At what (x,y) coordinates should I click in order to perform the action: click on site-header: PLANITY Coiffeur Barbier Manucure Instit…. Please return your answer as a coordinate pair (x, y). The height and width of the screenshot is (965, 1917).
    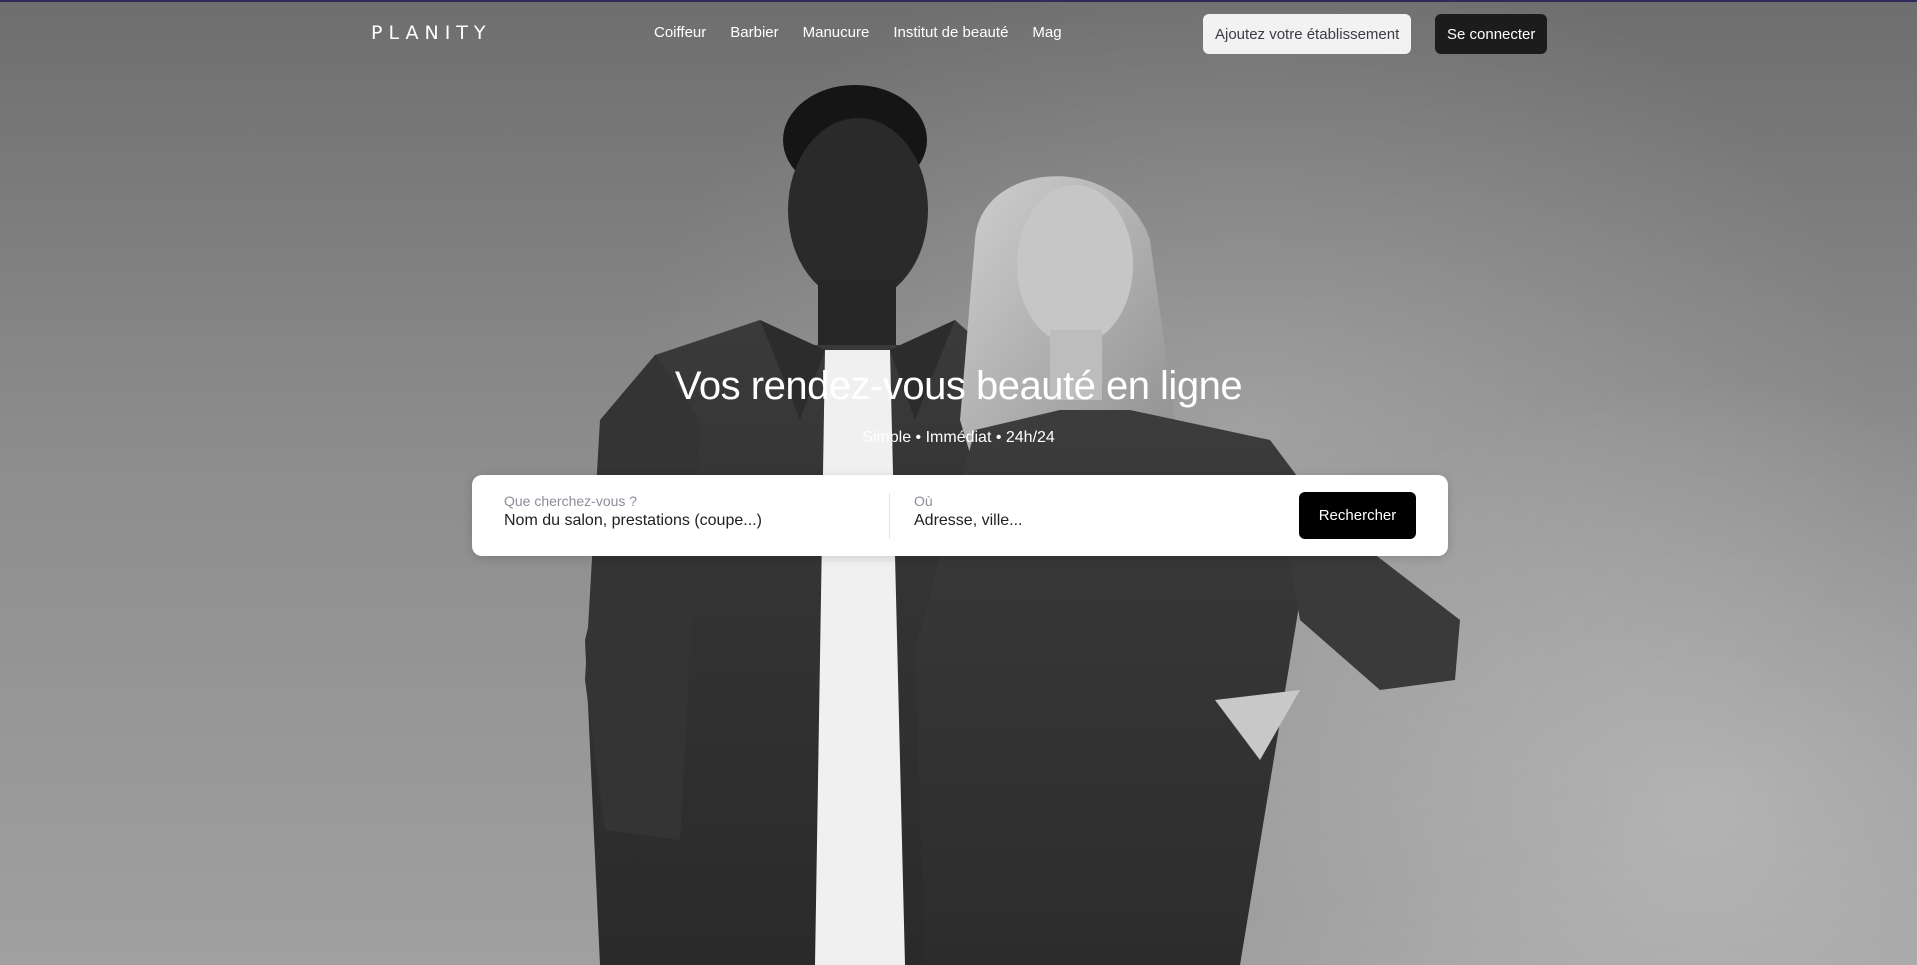
    Looking at the image, I should click on (958, 35).